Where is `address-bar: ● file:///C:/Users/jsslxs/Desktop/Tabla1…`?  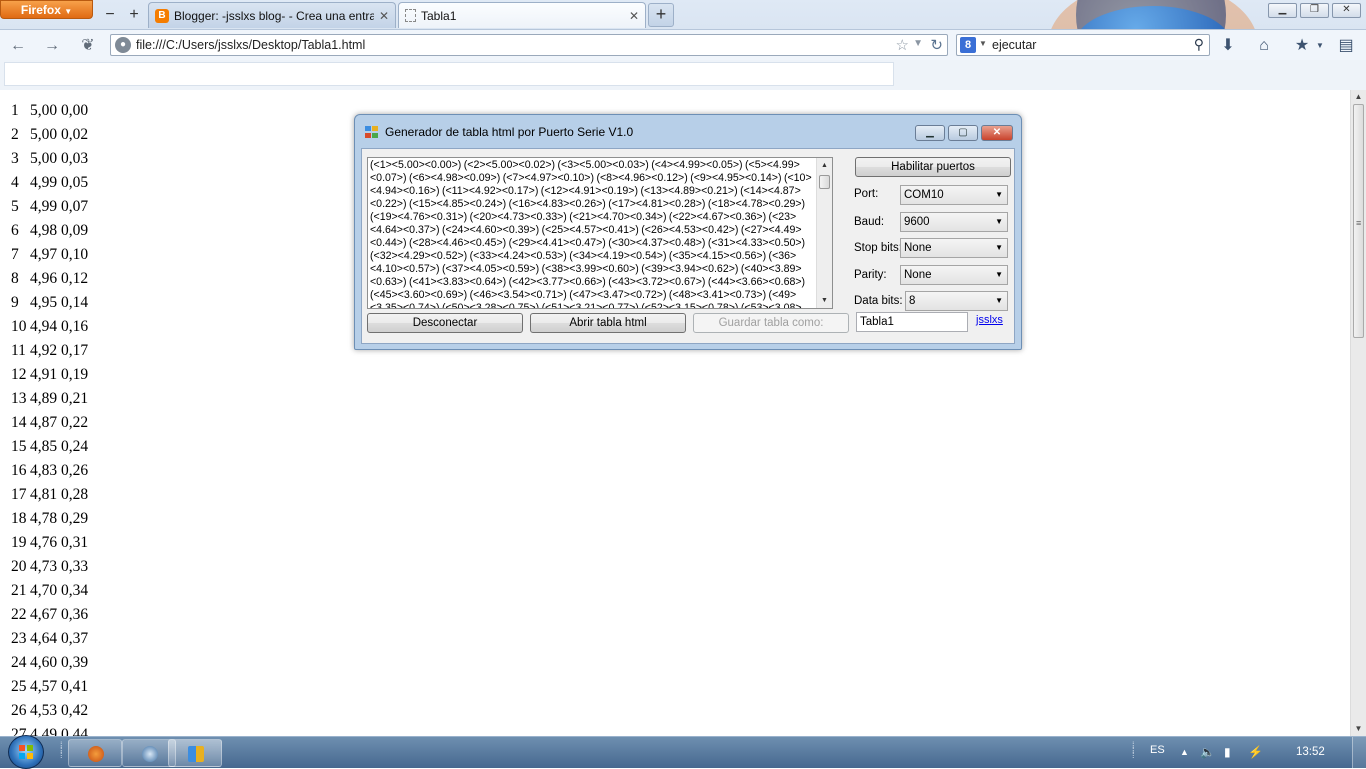 address-bar: ● file:///C:/Users/jsslxs/Desktop/Tabla1… is located at coordinates (529, 45).